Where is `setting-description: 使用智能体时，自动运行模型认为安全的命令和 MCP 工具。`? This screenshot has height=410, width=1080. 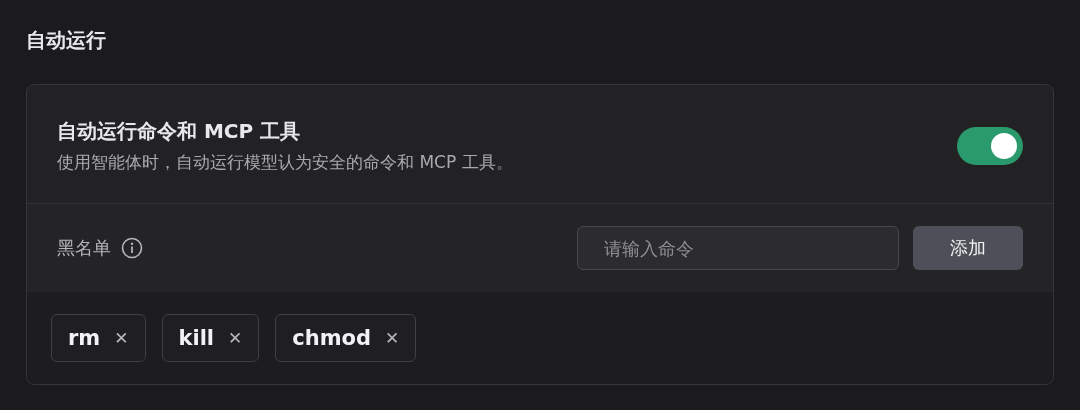 setting-description: 使用智能体时，自动运行模型认为安全的命令和 MCP 工具。 is located at coordinates (285, 162).